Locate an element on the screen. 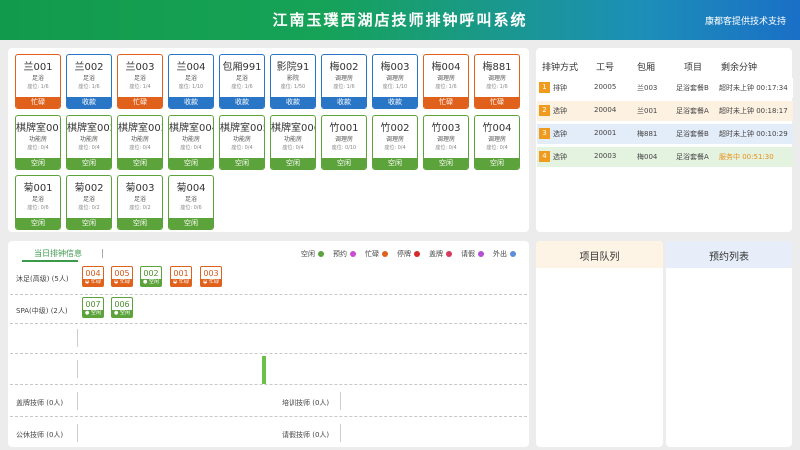 The image size is (800, 450). room-name: 棋牌室001 is located at coordinates (38, 128).